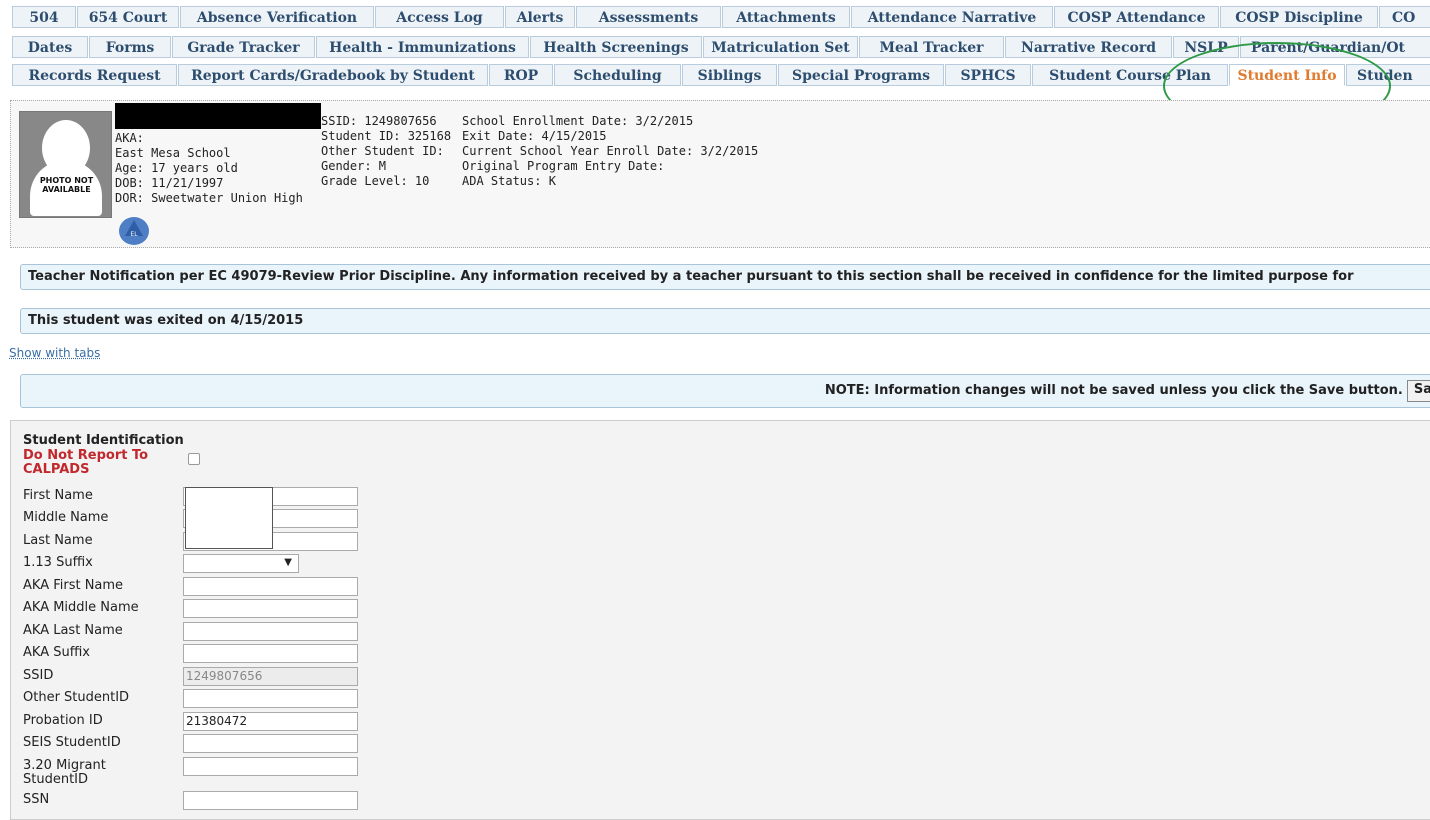 This screenshot has width=1430, height=820. I want to click on tab-meal-tracker: Meal Tracker, so click(931, 47).